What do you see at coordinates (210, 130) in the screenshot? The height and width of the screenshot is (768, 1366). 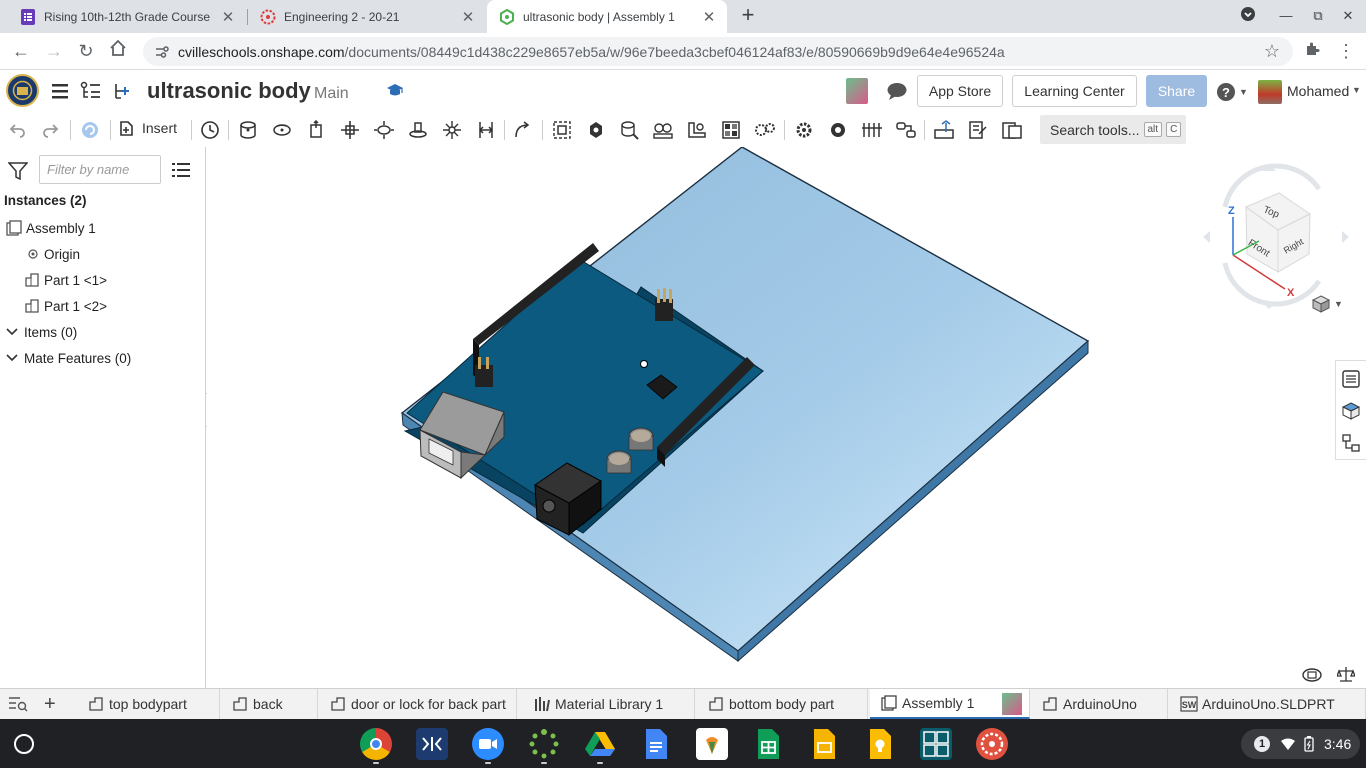 I see `history-icon` at bounding box center [210, 130].